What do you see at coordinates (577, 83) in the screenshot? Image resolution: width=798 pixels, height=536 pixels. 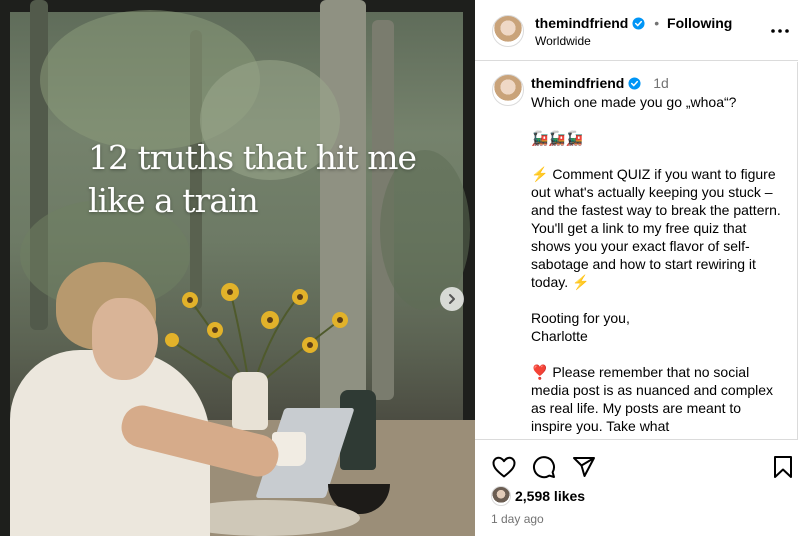 I see `caption-username-link: themindfriend` at bounding box center [577, 83].